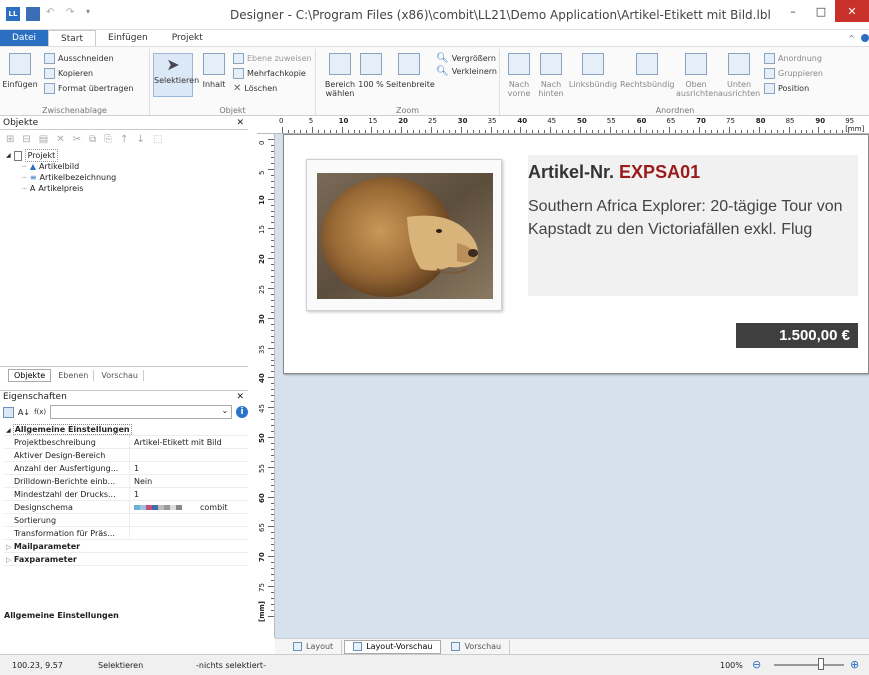 Image resolution: width=869 pixels, height=675 pixels. Describe the element at coordinates (124, 188) in the screenshot. I see `tree-item-artikelpreis: ┄ A Artikelpreis` at that location.